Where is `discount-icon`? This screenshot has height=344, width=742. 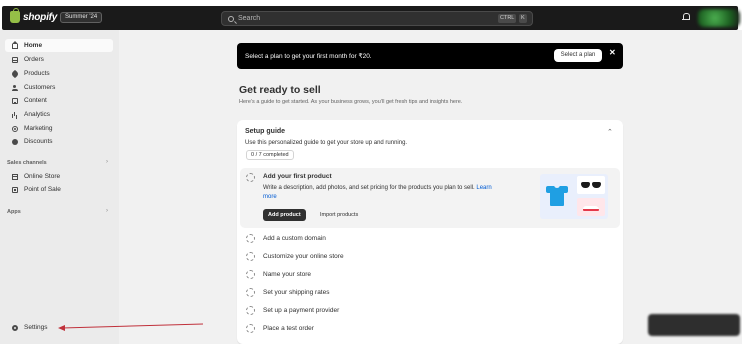
discount-icon is located at coordinates (15, 141).